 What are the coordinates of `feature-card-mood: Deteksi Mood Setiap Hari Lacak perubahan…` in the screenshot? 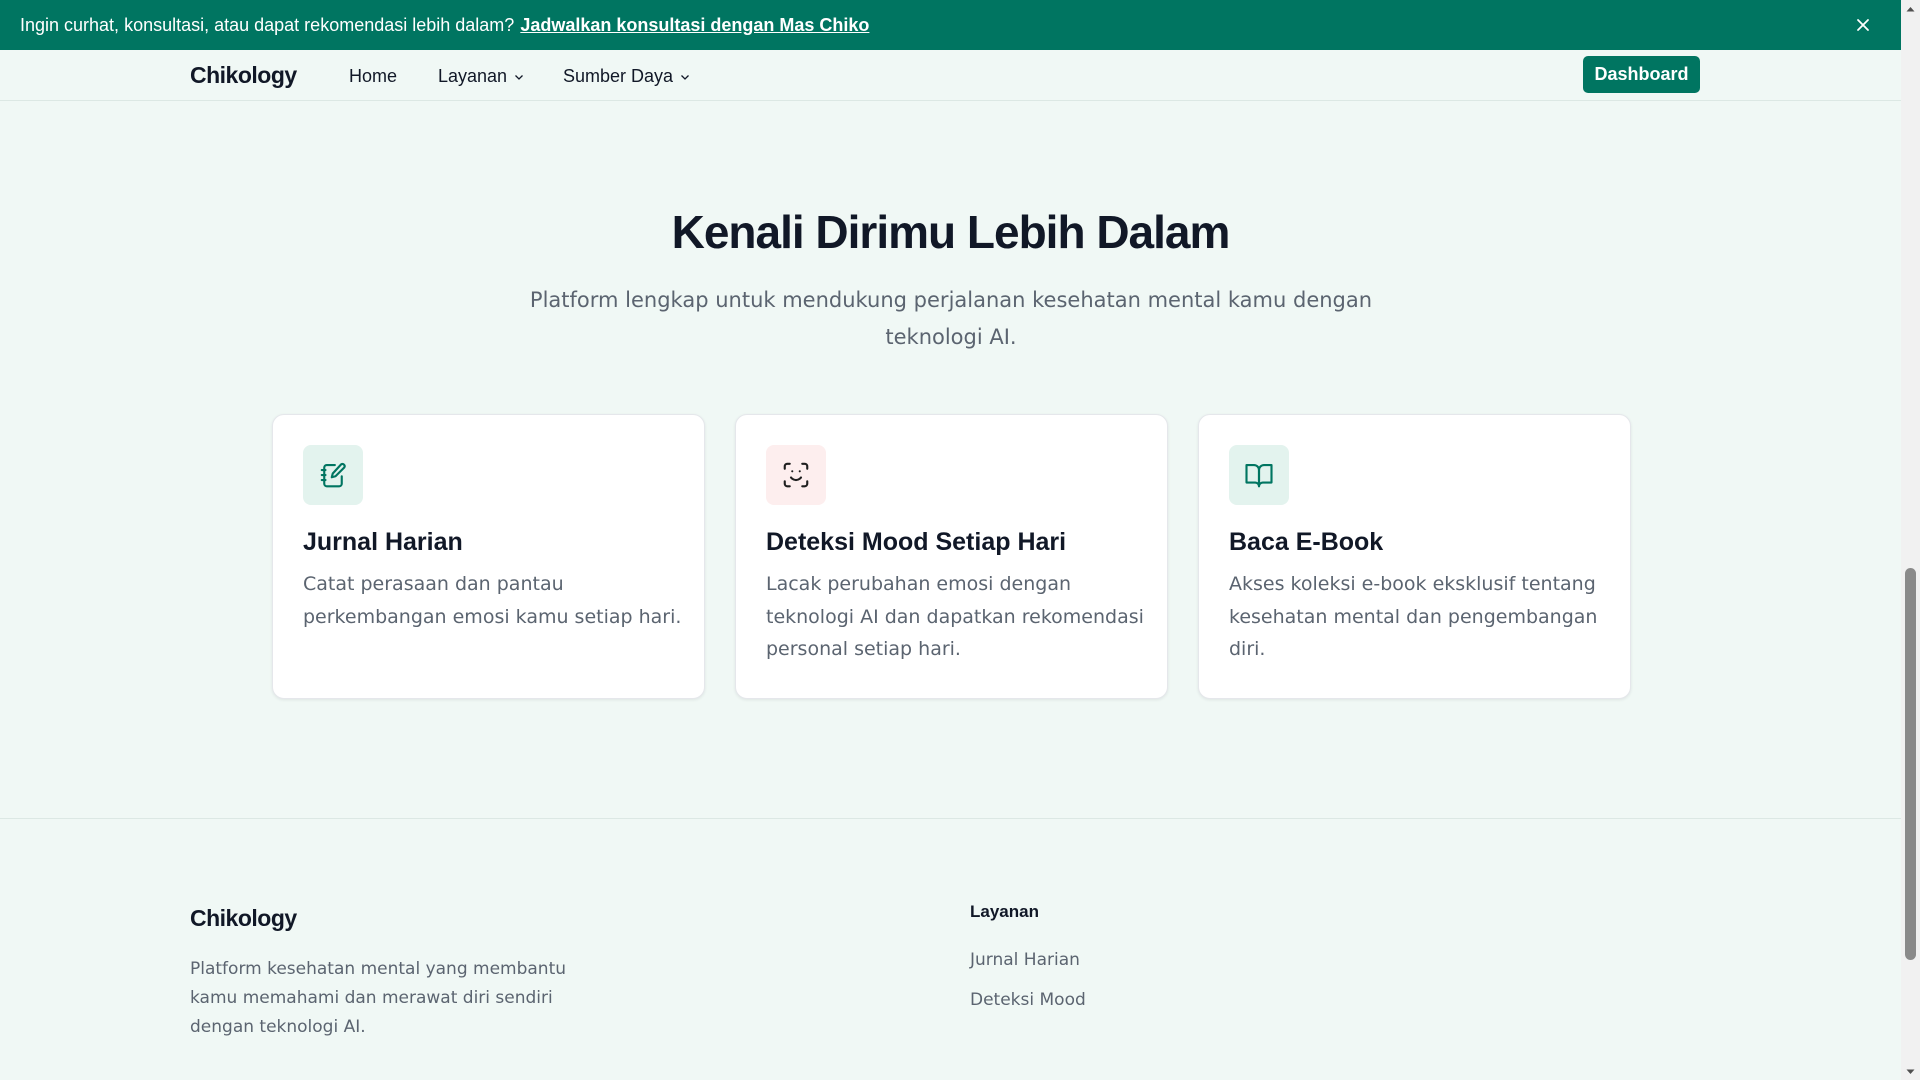 It's located at (951, 556).